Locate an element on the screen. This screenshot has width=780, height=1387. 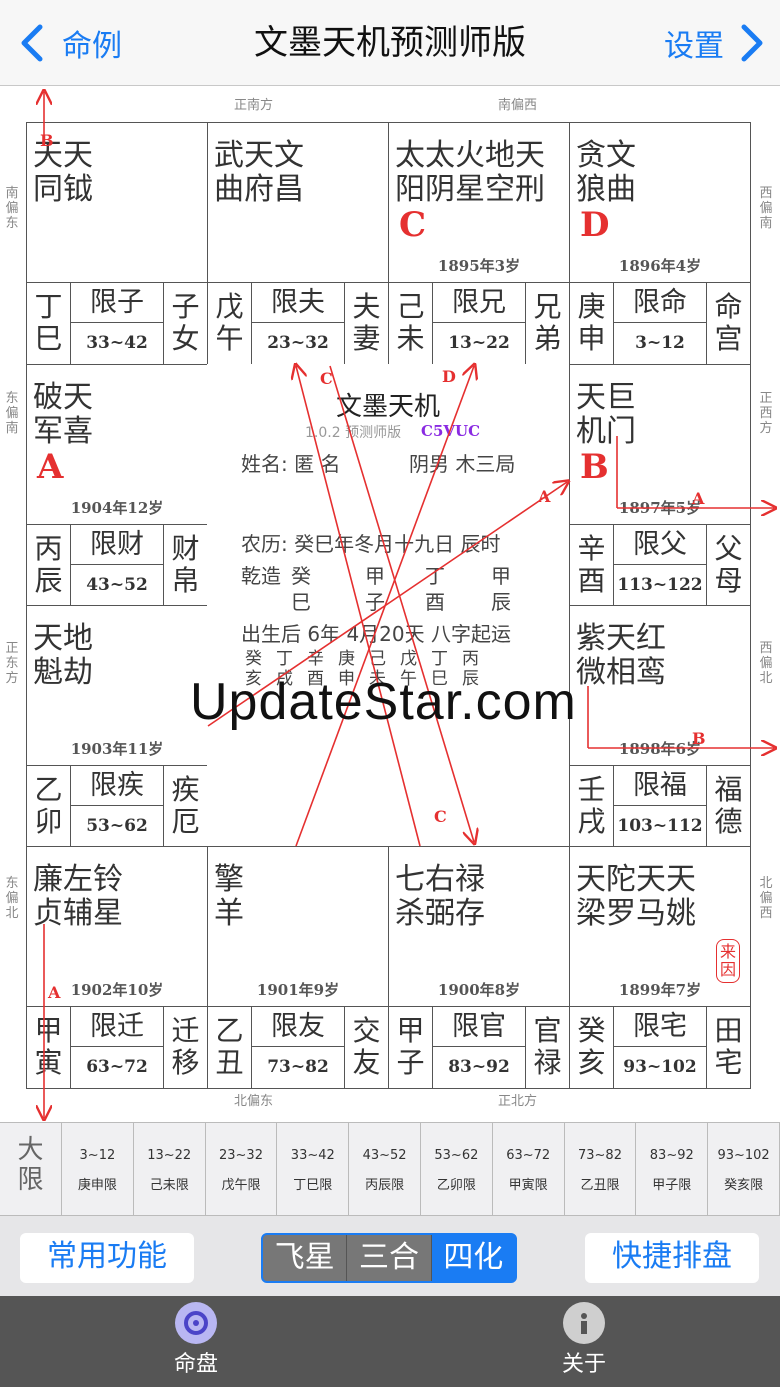
palace-ganzhi: 癸亥 is located at coordinates (592, 1047).